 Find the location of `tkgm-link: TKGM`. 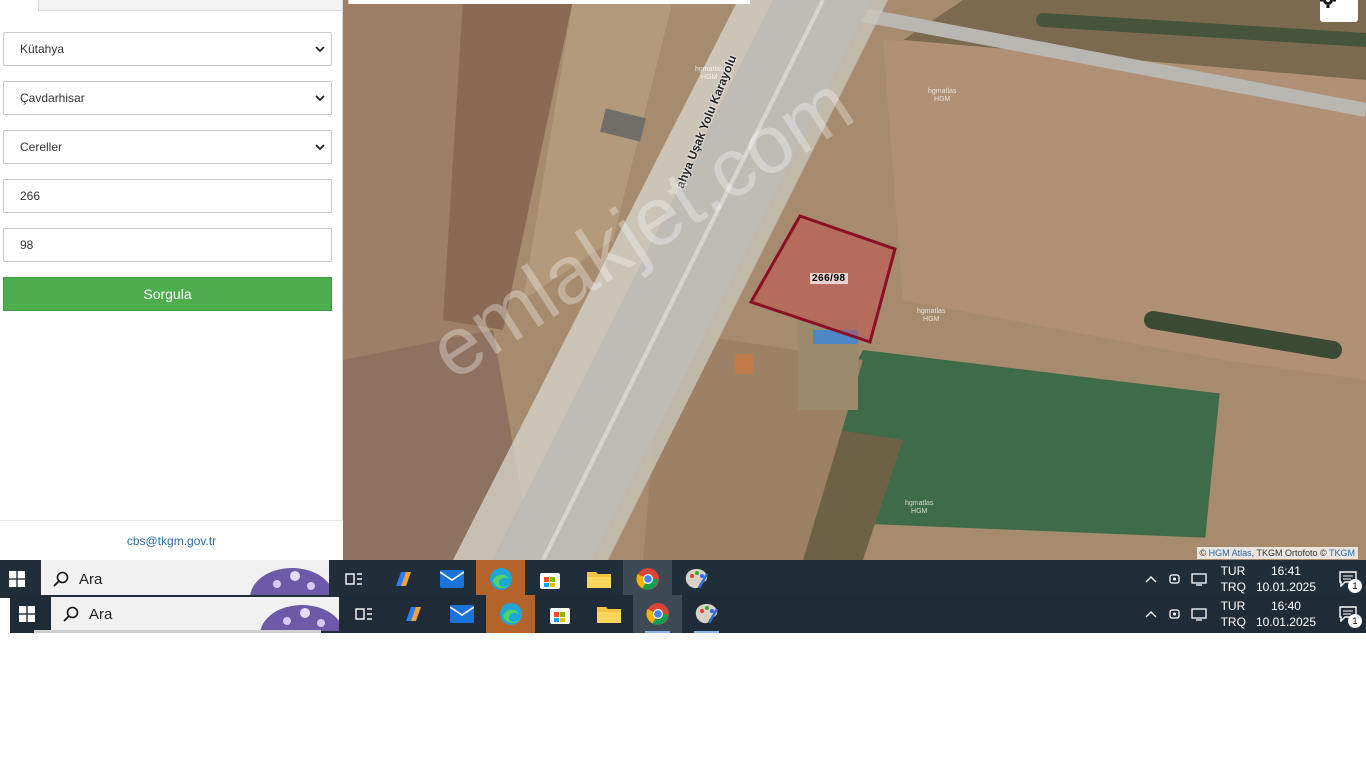

tkgm-link: TKGM is located at coordinates (1342, 553).